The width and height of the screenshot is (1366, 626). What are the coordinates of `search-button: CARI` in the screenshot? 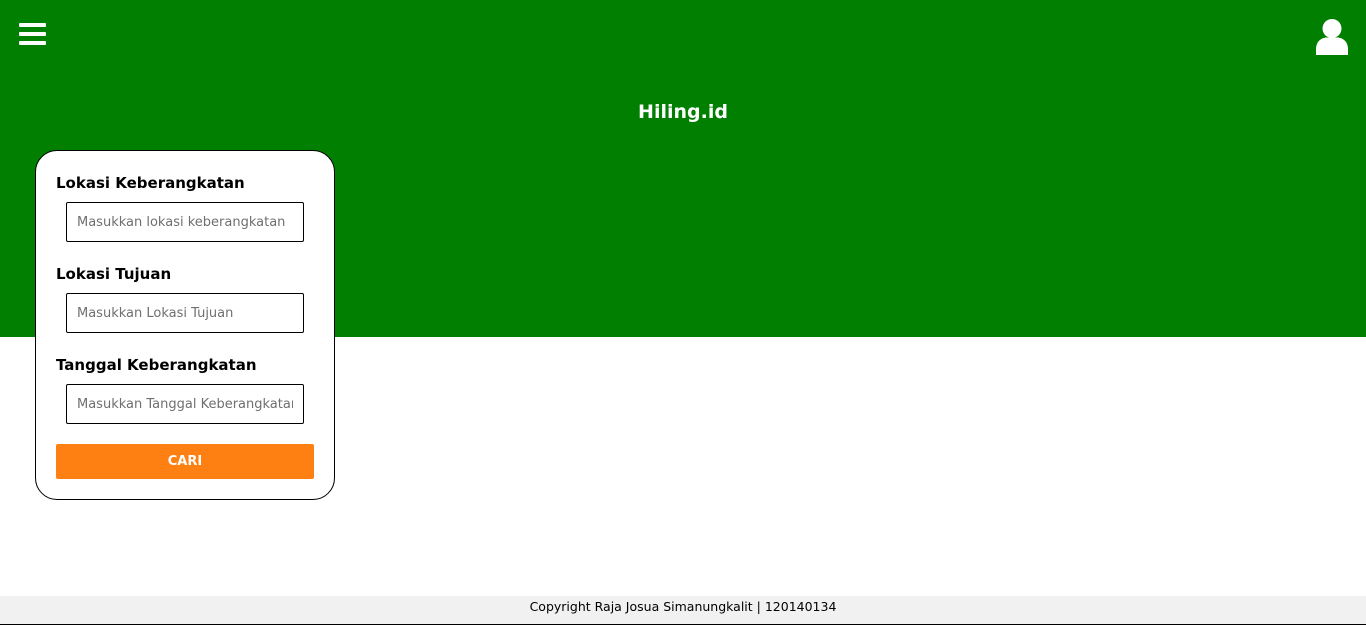 It's located at (185, 461).